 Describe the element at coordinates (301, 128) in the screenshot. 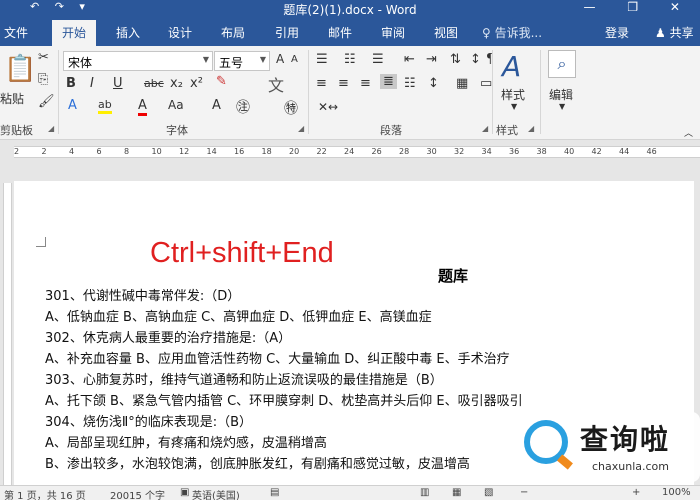

I see `font-launcher-icon: ◢` at that location.